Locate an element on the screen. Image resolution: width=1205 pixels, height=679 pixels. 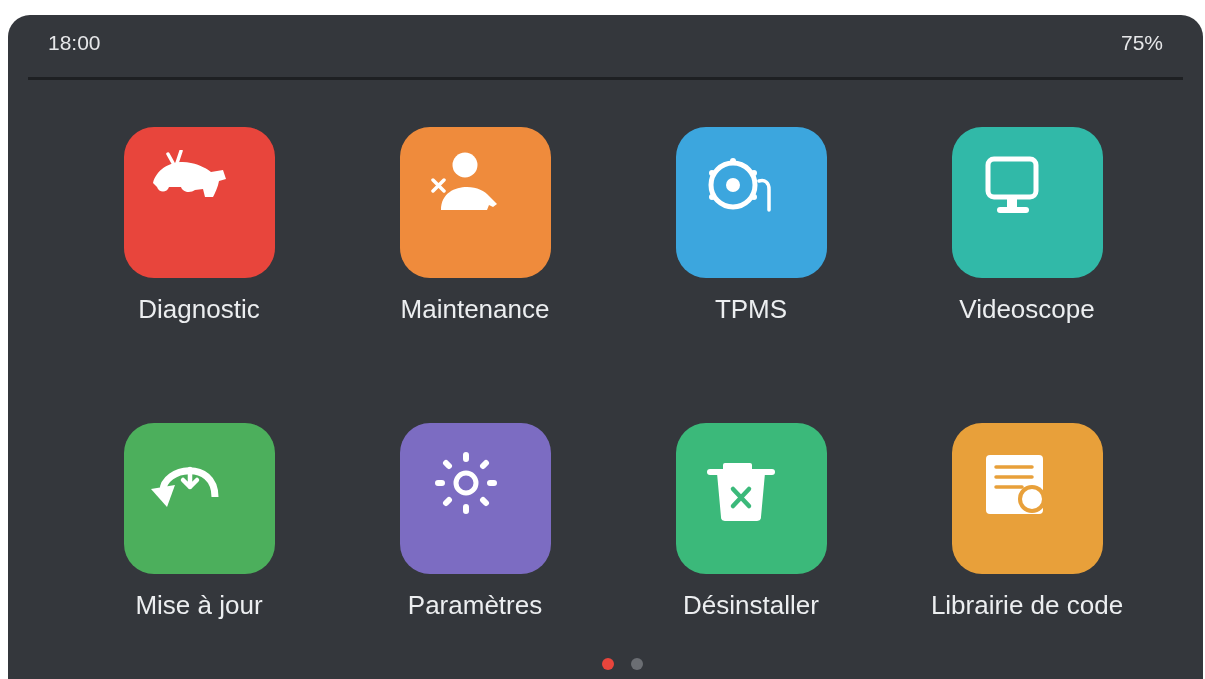
app-label: Librairie de code is located at coordinates (1027, 605).